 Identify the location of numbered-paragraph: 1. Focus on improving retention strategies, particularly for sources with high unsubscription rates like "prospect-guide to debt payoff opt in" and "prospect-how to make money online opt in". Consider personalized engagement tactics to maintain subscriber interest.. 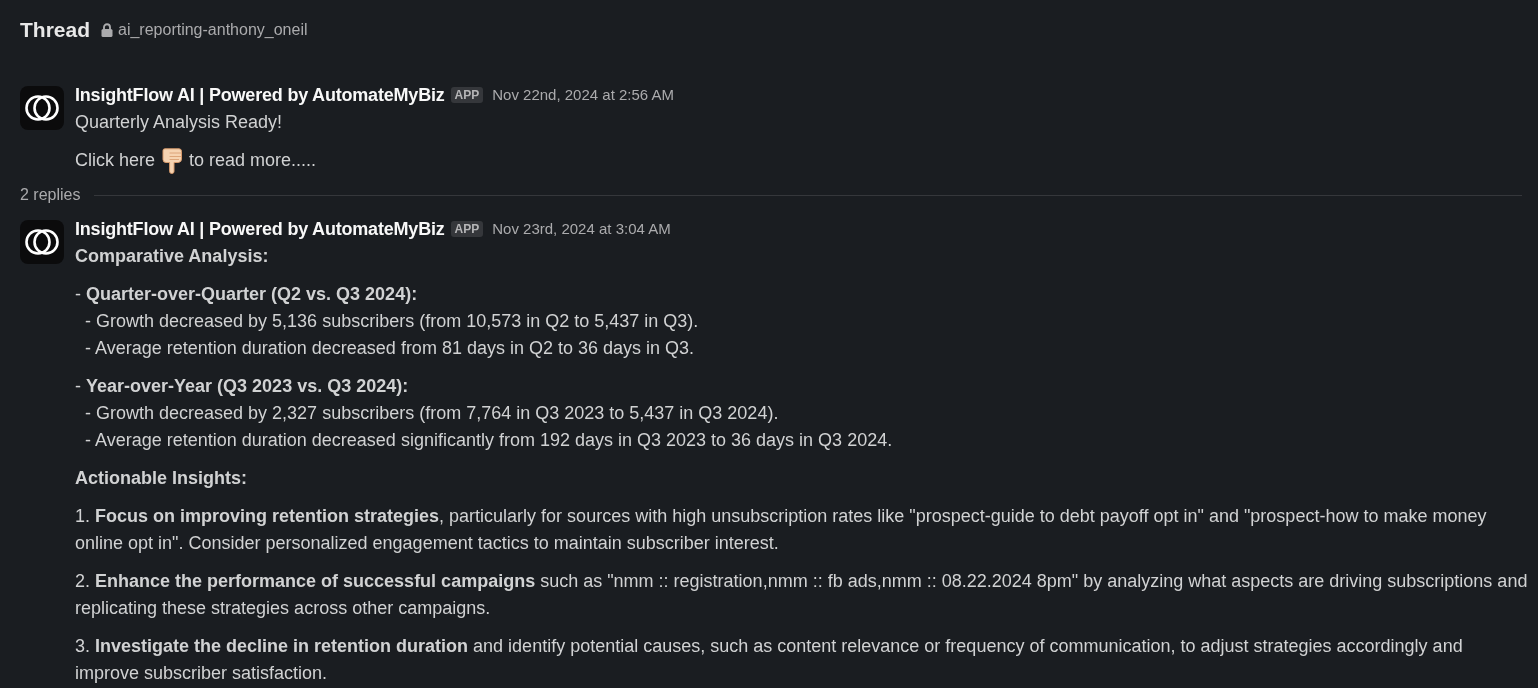
(781, 530).